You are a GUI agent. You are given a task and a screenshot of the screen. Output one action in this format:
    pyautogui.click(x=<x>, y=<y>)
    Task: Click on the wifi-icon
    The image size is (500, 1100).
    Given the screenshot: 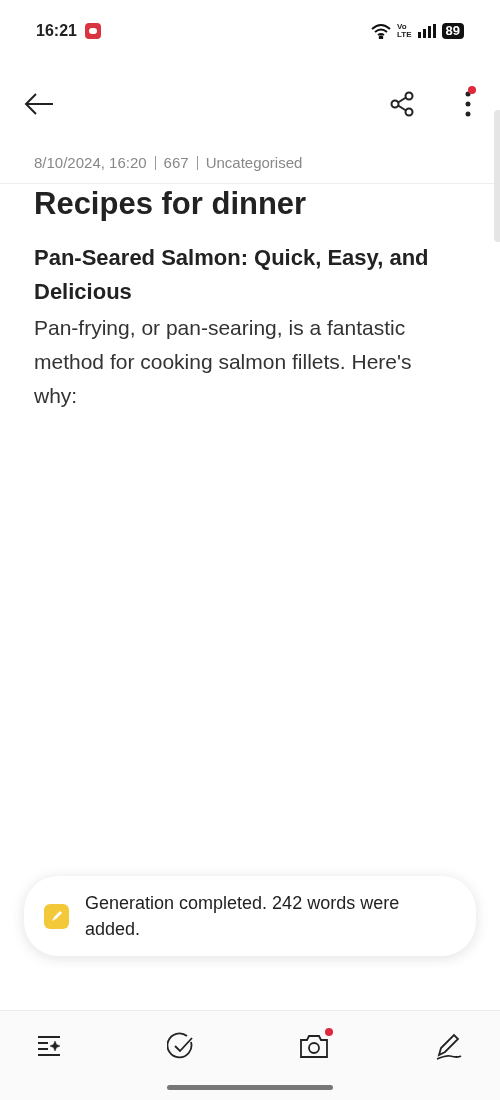 What is the action you would take?
    pyautogui.click(x=381, y=31)
    